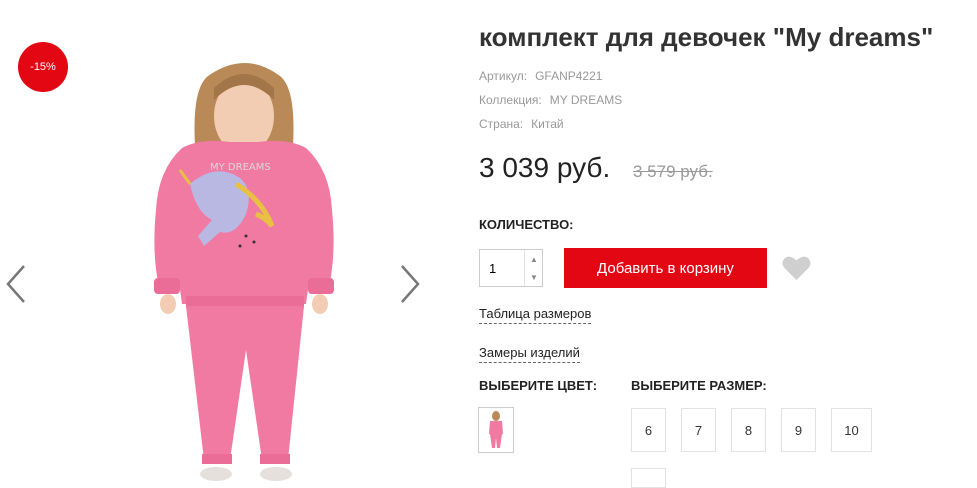 The width and height of the screenshot is (977, 488). Describe the element at coordinates (706, 37) in the screenshot. I see `product-title: комплект для девочек "My dreams"` at that location.